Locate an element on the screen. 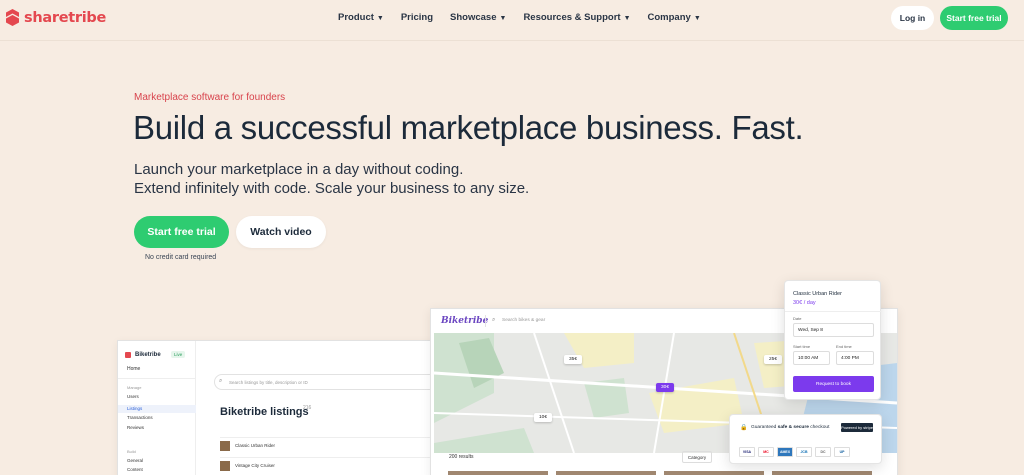 The image size is (1024, 475). visa-card-icon: VISA is located at coordinates (747, 452).